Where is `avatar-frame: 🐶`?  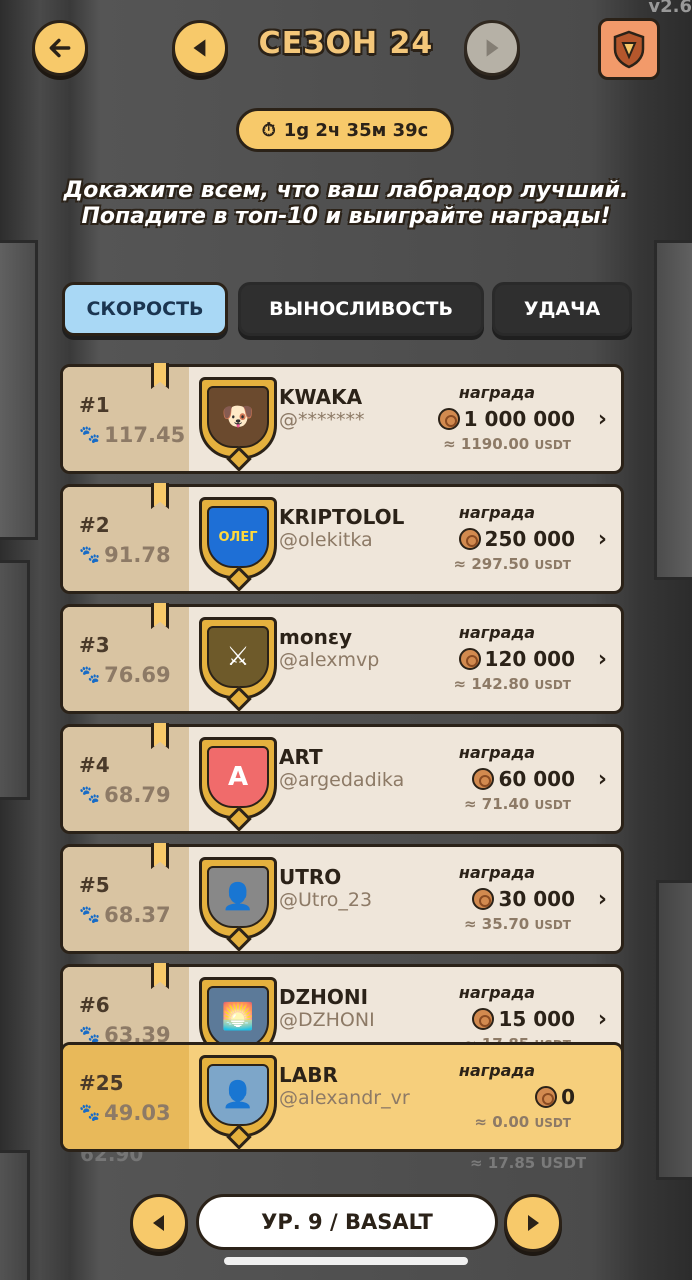
avatar-frame: 🐶 is located at coordinates (238, 424).